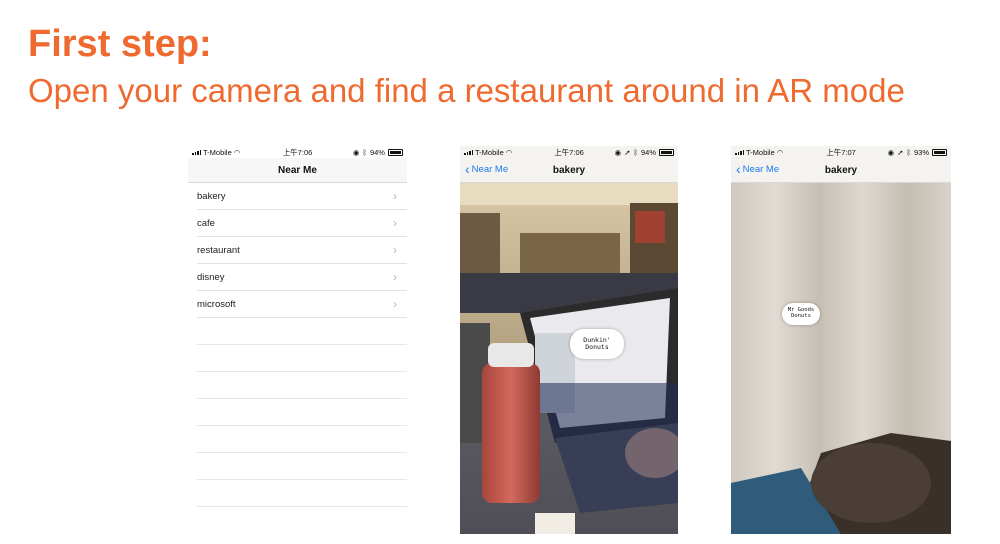 The image size is (1000, 544). I want to click on status-bar: T-Mobile ◠ 上午7:06 ◉ ᛒ 94%, so click(297, 152).